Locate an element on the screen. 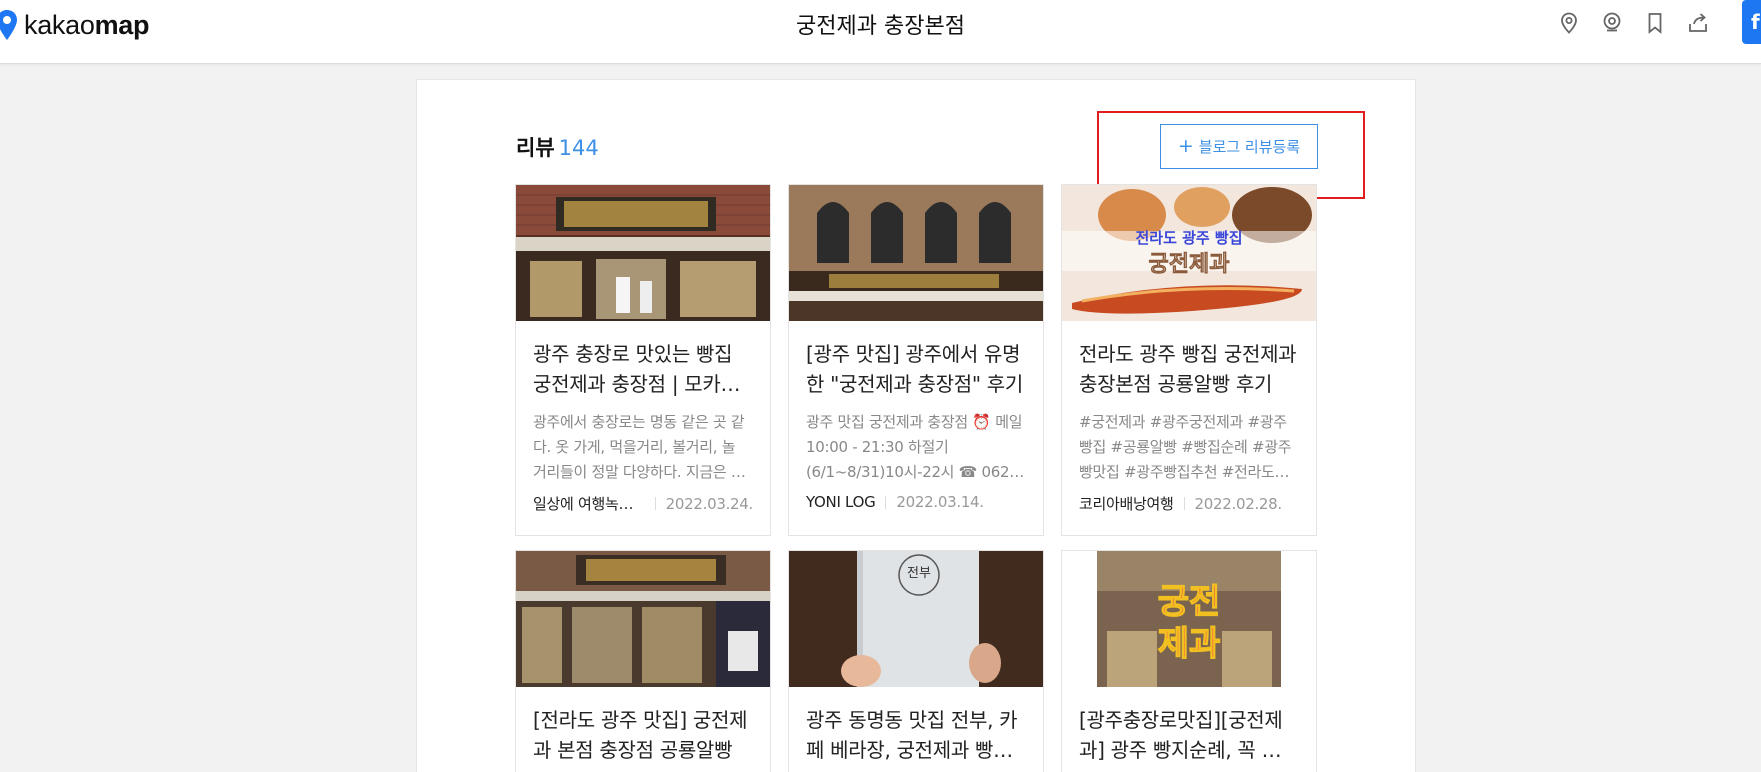 This screenshot has height=772, width=1761. top-header: kakaomap 궁전제과 충장본점 f is located at coordinates (880, 32).